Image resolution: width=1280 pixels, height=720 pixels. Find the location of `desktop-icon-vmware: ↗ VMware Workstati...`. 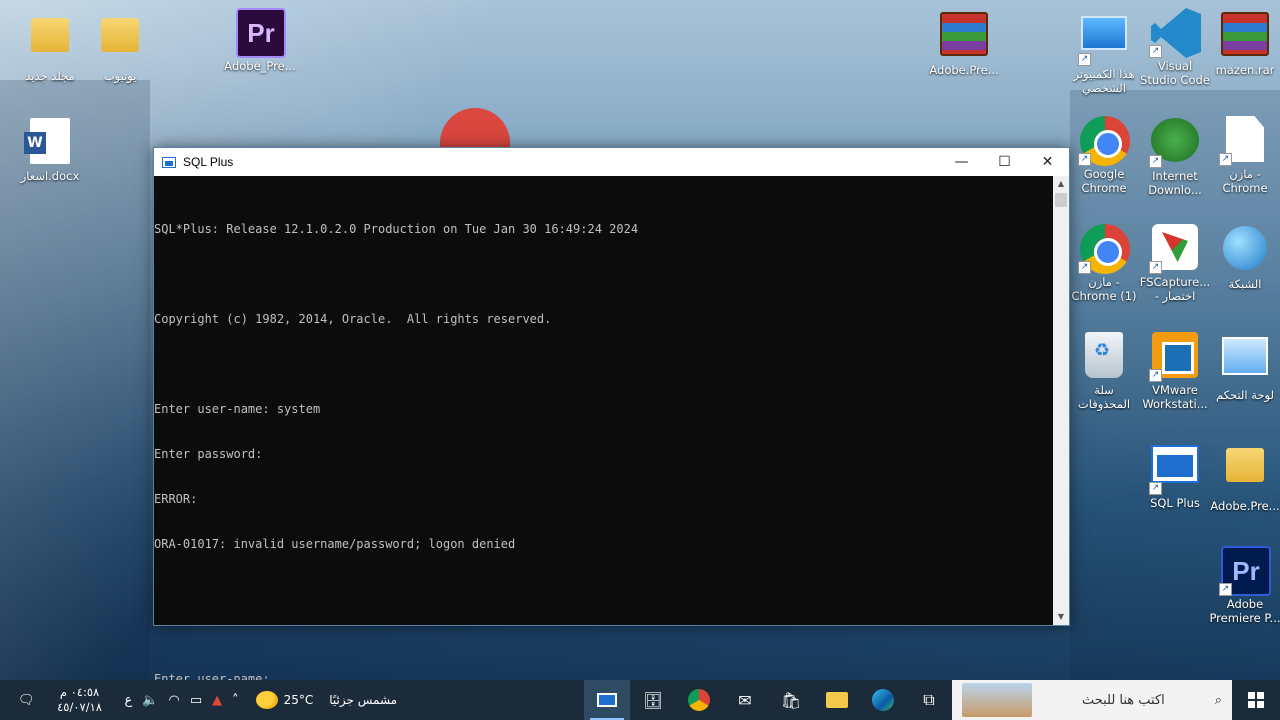

desktop-icon-vmware: ↗ VMware Workstati... is located at coordinates (1175, 371).